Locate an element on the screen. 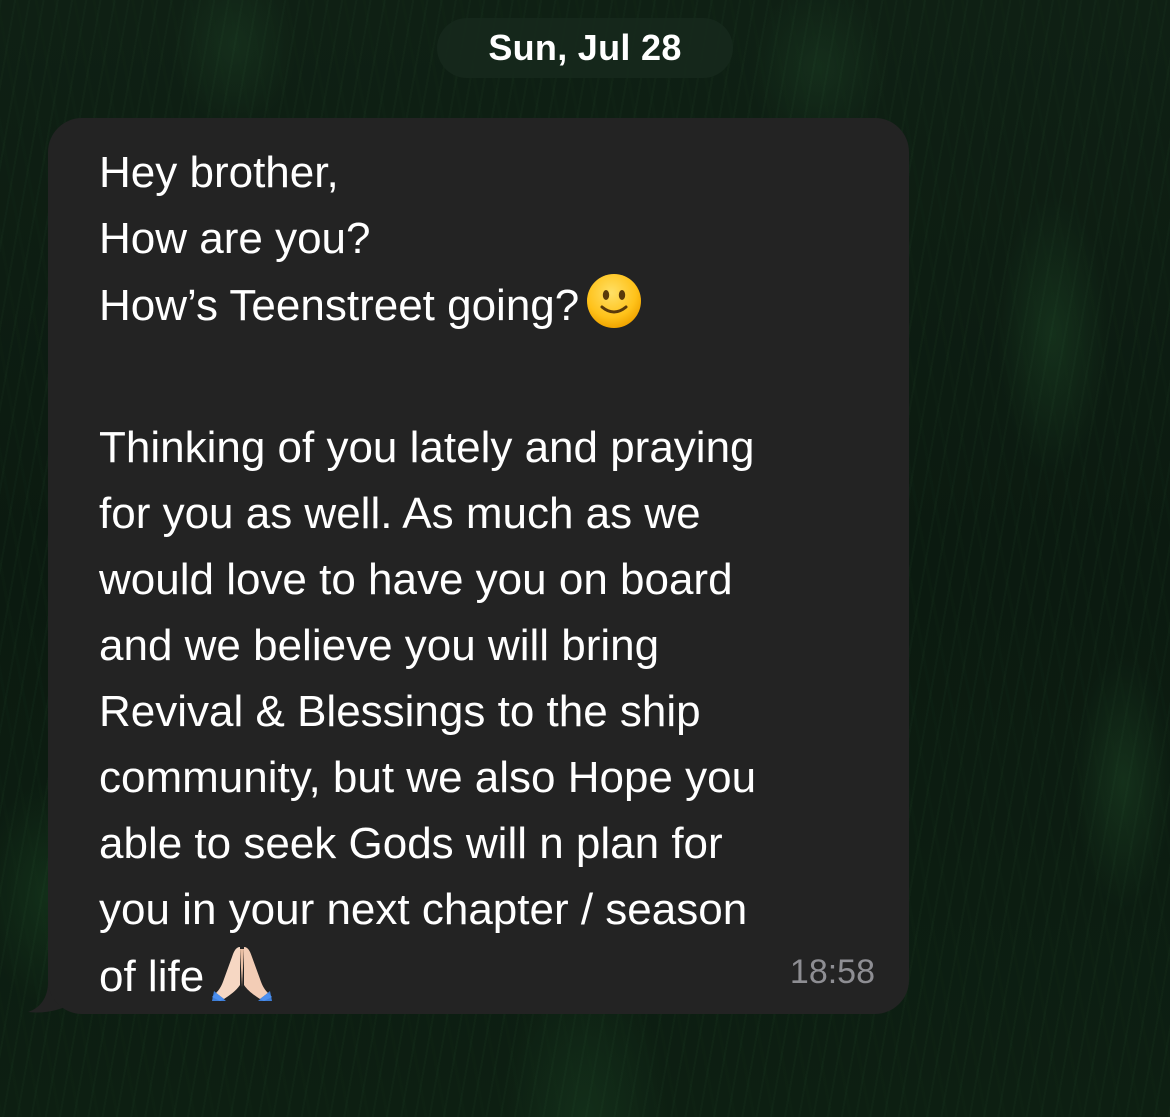 This screenshot has height=1117, width=1170. message-line: able to seek Gods will n plan for is located at coordinates (411, 843).